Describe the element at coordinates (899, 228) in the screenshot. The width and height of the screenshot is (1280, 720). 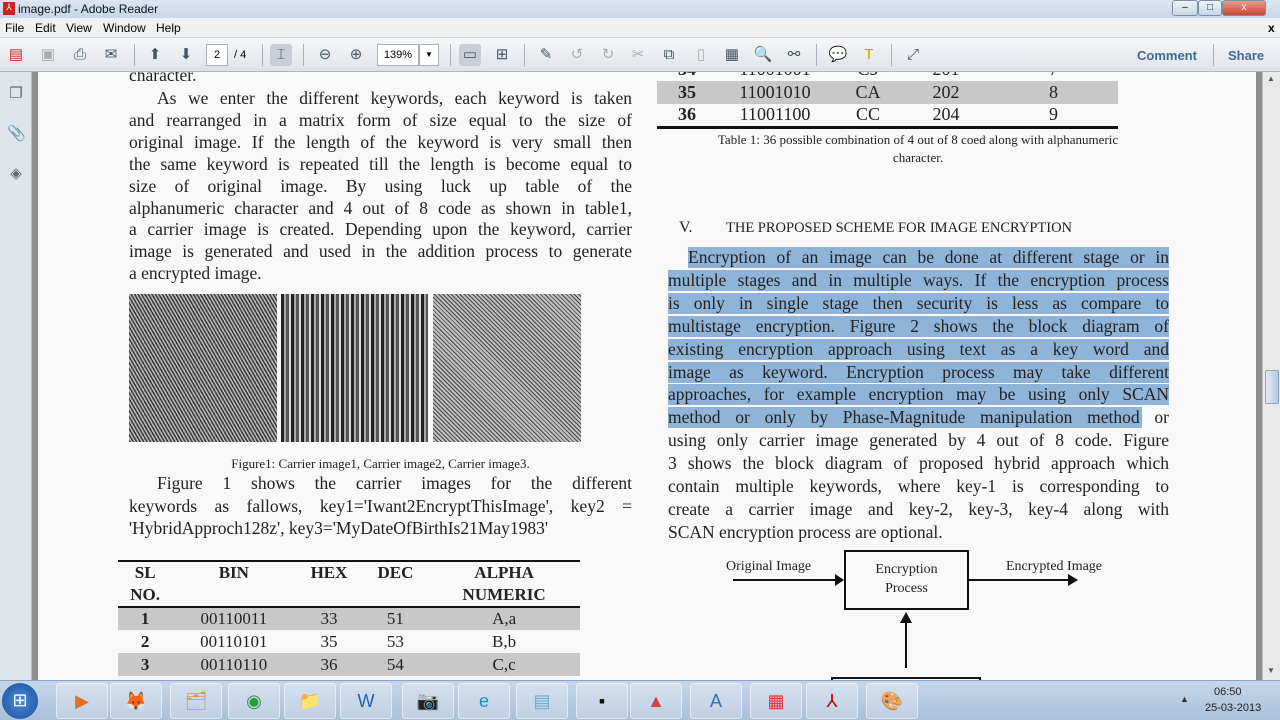
I see `section-title: THE PROPOSED SCHEME FOR IMAGE ENCRYPTION` at that location.